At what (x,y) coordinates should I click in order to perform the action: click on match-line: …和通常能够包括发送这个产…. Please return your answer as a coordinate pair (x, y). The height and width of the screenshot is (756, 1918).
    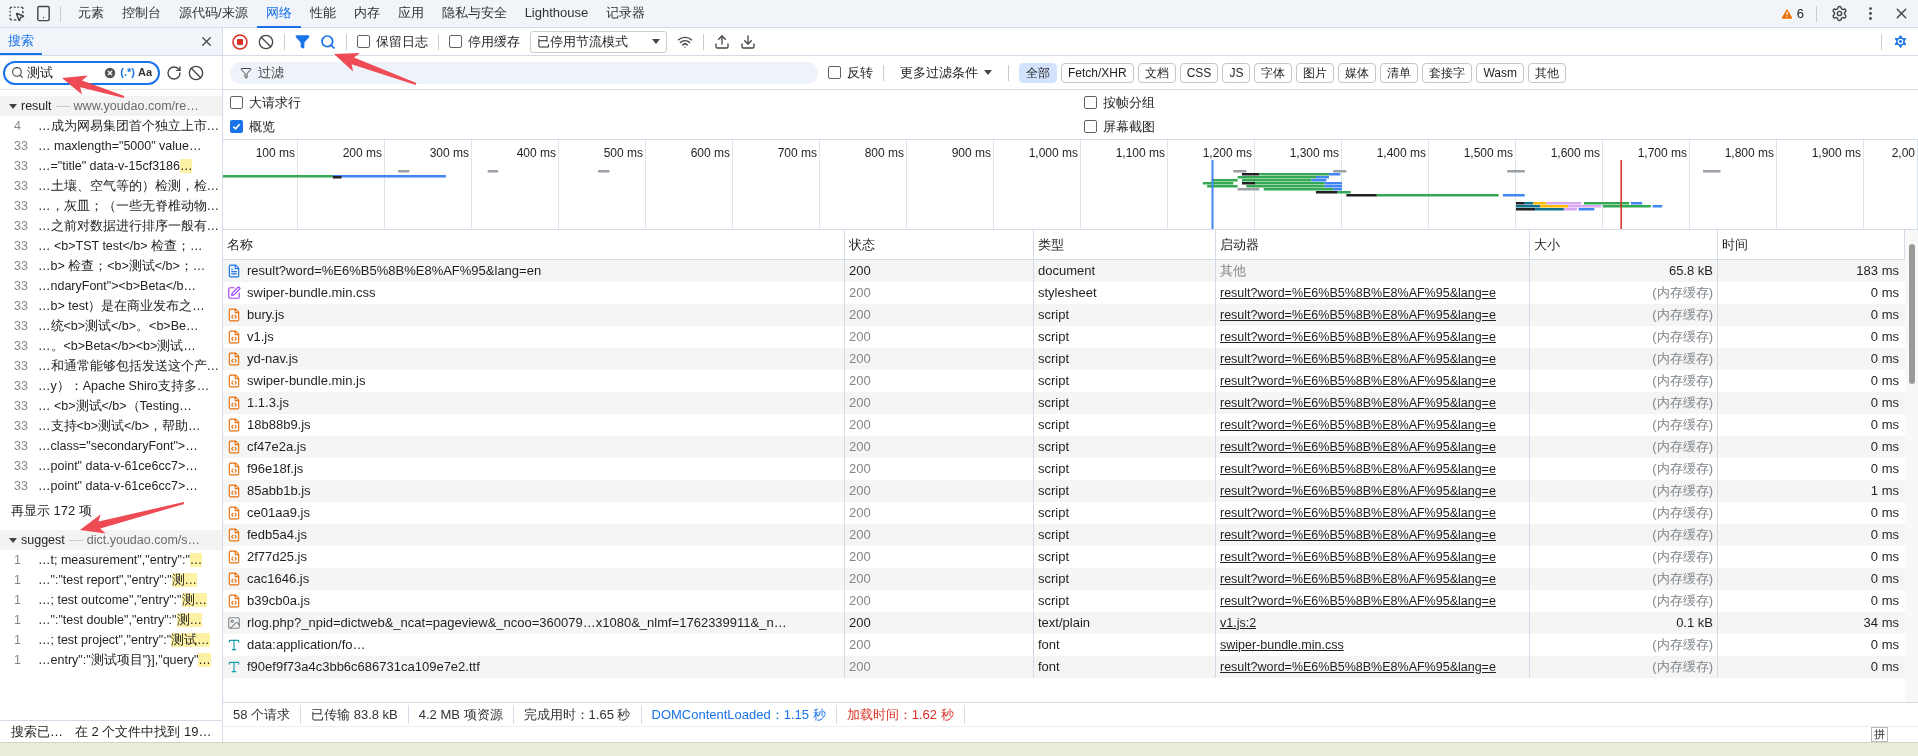
    Looking at the image, I should click on (128, 366).